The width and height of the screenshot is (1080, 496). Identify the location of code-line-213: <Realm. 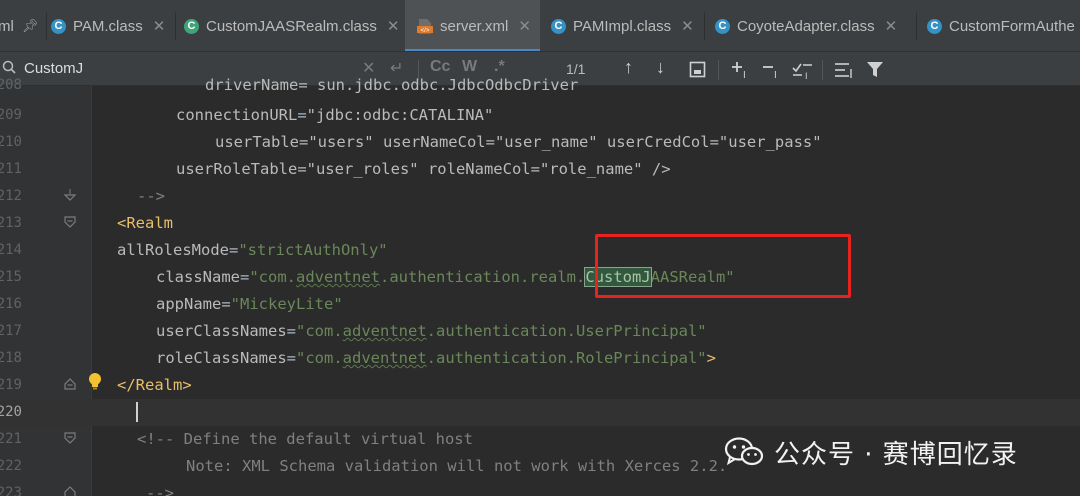
(145, 223).